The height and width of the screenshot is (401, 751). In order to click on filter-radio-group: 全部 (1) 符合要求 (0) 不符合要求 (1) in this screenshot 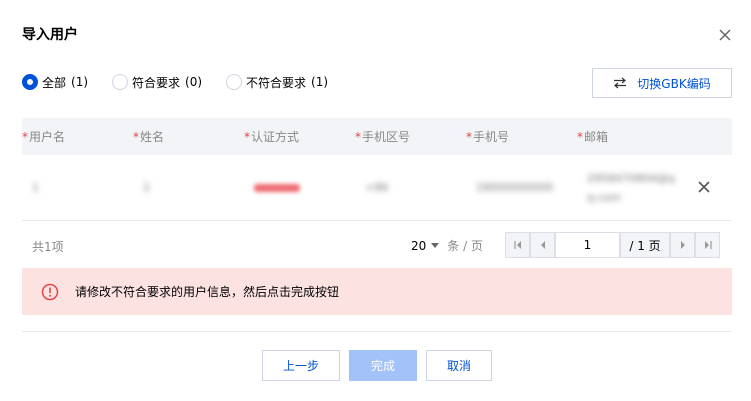, I will do `click(187, 82)`.